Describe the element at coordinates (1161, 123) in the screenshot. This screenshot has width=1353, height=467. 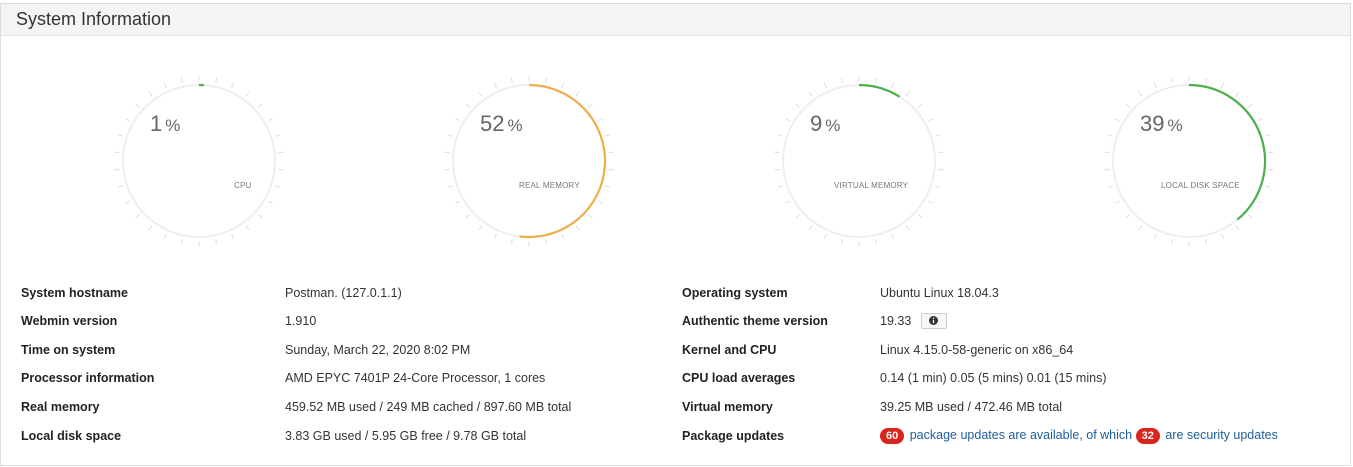
I see `local-disk-space-gauge-value: 39%` at that location.